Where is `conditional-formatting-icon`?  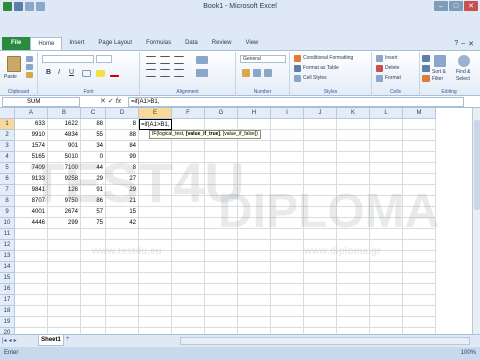 conditional-formatting-icon is located at coordinates (297, 58).